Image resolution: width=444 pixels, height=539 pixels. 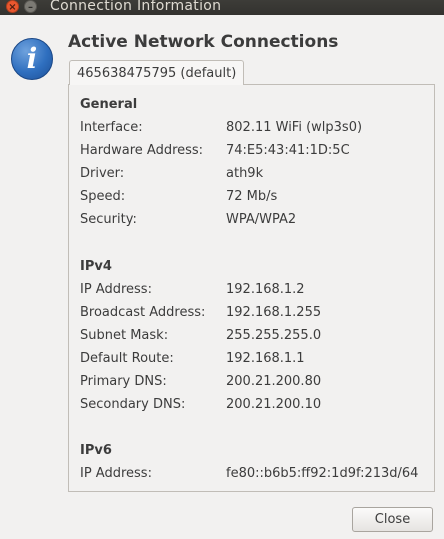 I want to click on default-route-label: Default Route:, so click(x=127, y=358).